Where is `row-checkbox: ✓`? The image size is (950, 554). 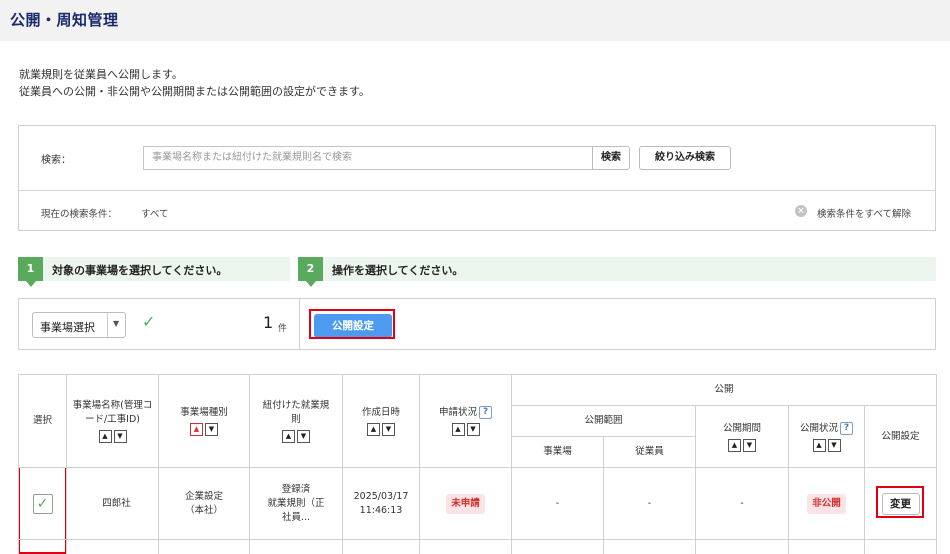 row-checkbox: ✓ is located at coordinates (42, 503).